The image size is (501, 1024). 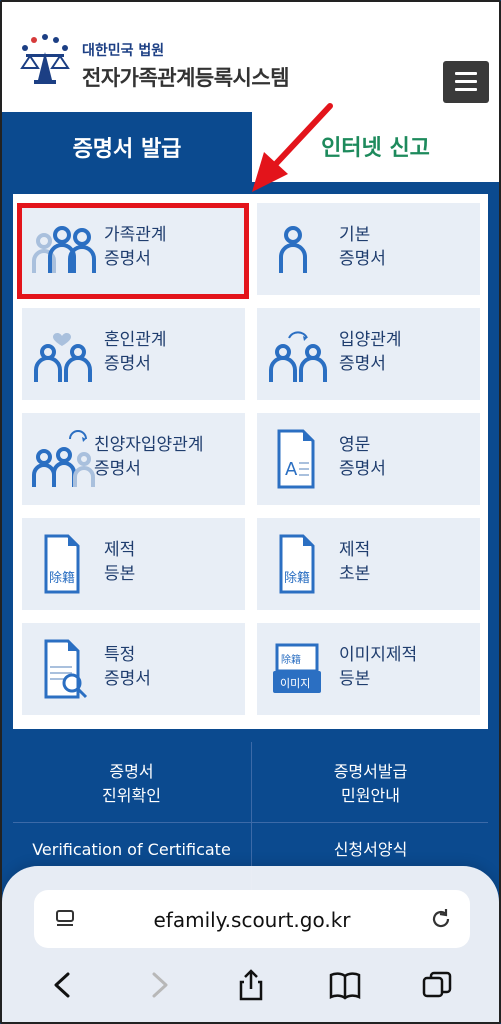 I want to click on couple-heart-icon, so click(x=63, y=357).